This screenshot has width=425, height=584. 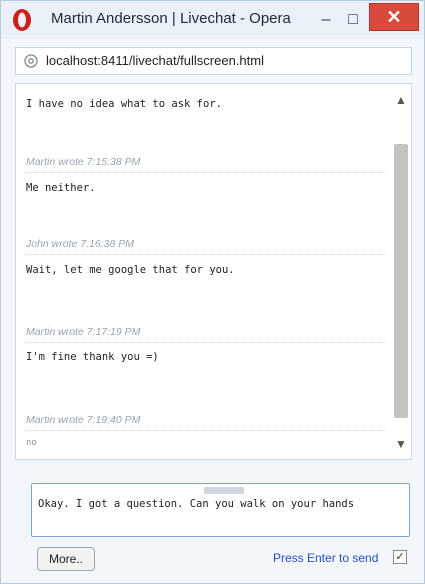 What do you see at coordinates (92, 357) in the screenshot?
I see `message-text: I'm fine thank you =)` at bounding box center [92, 357].